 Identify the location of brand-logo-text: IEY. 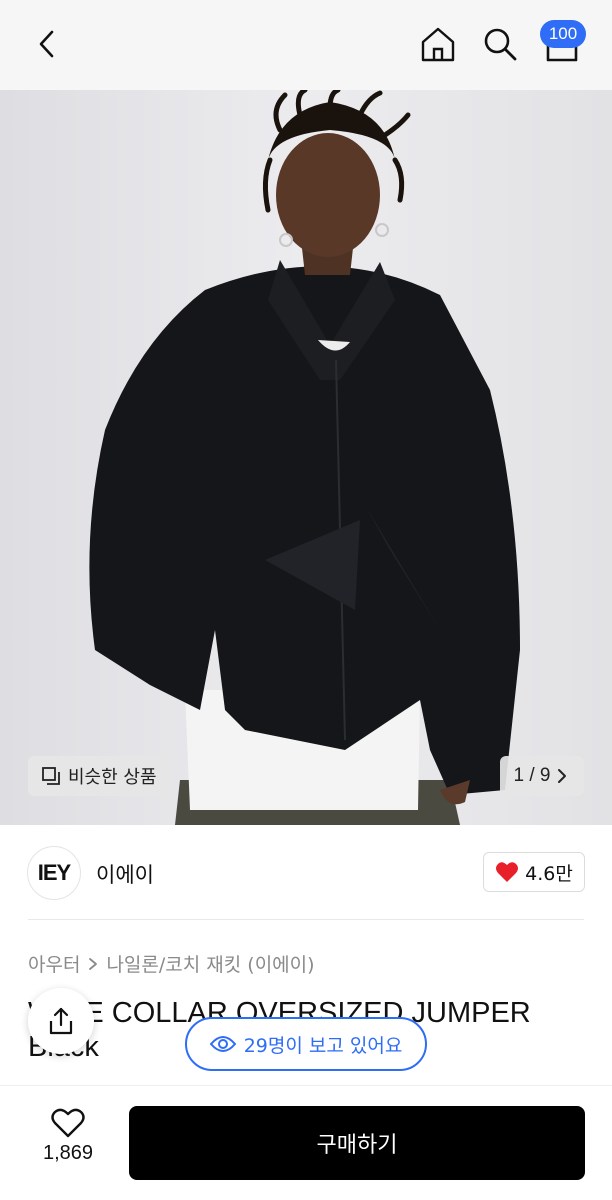
(54, 872).